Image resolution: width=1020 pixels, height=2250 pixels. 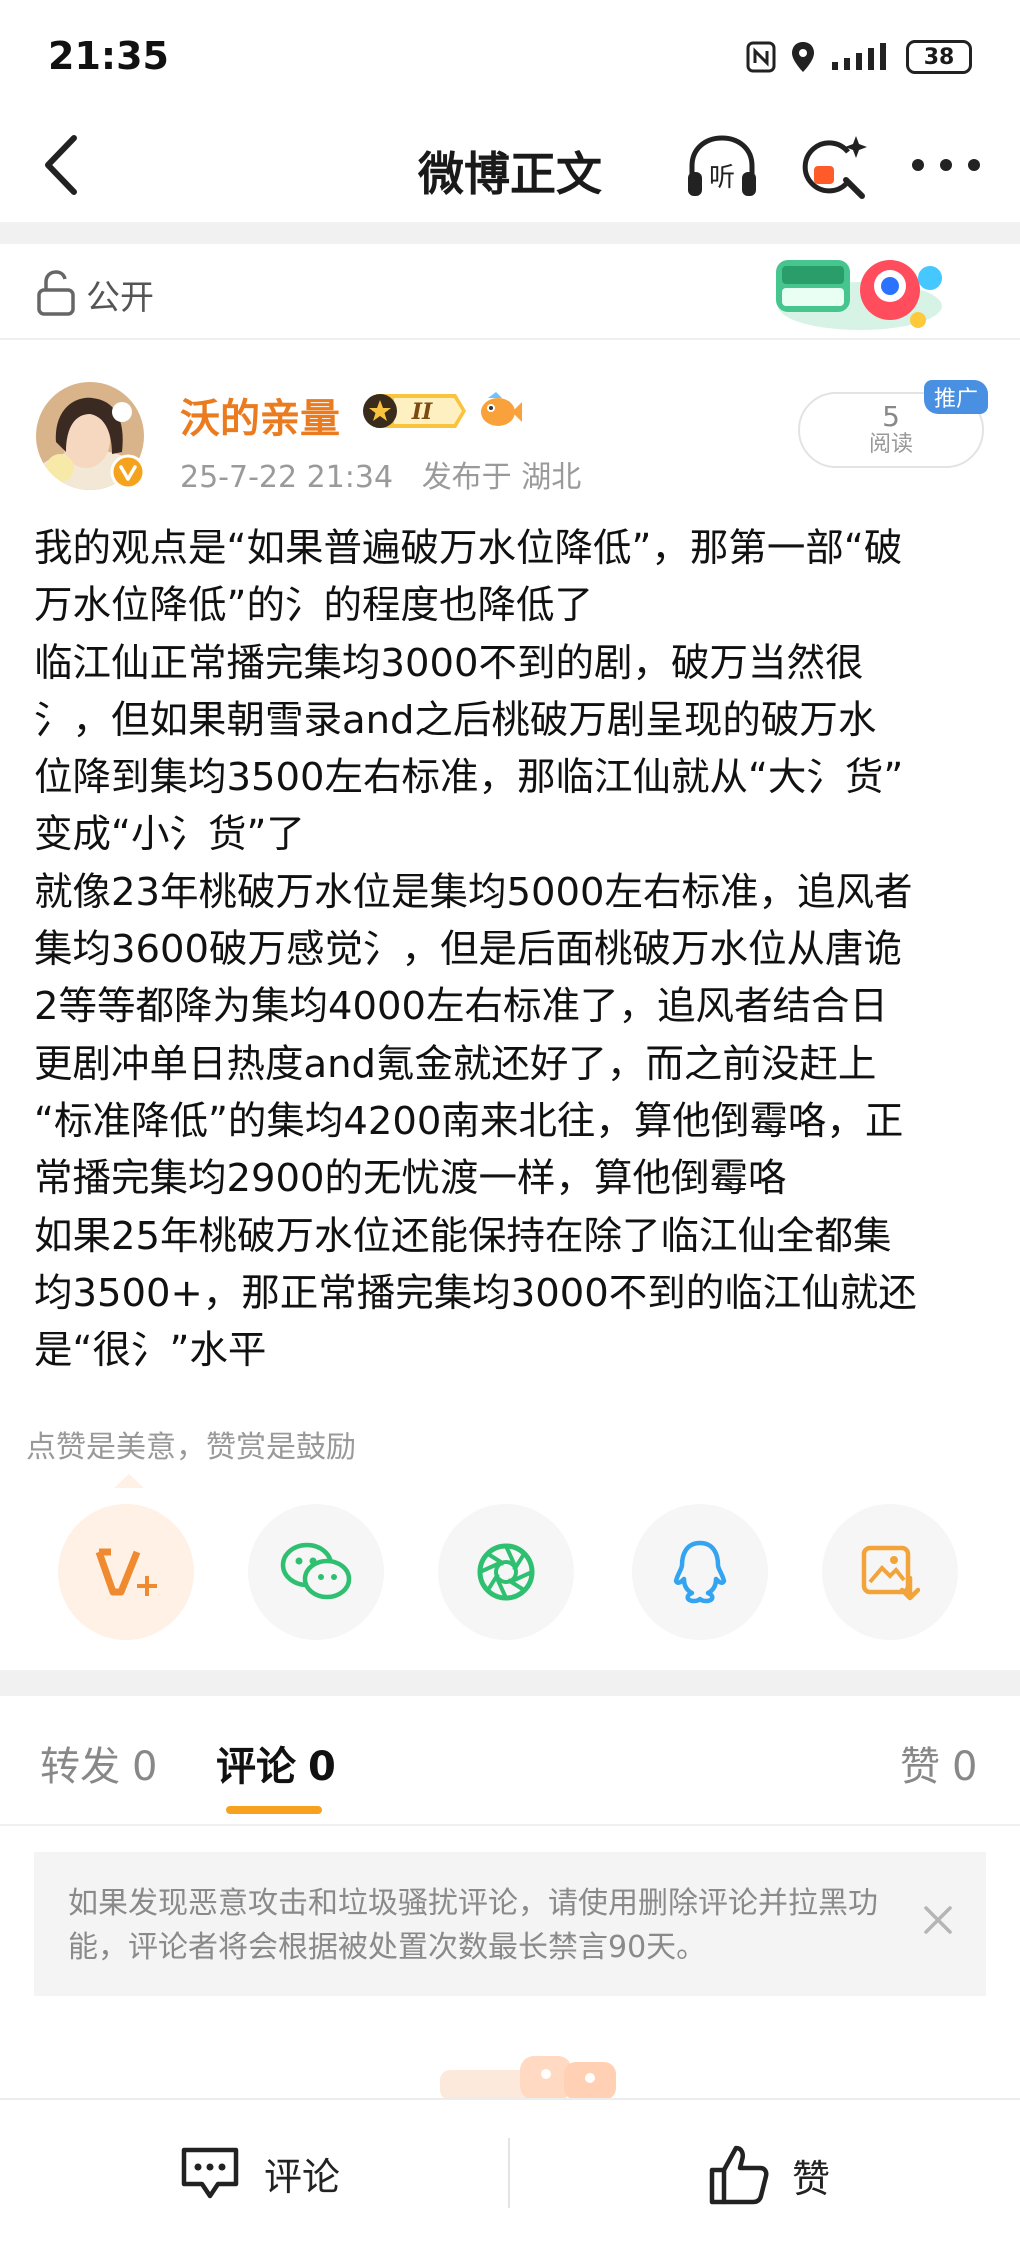 I want to click on avatar, so click(x=91, y=436).